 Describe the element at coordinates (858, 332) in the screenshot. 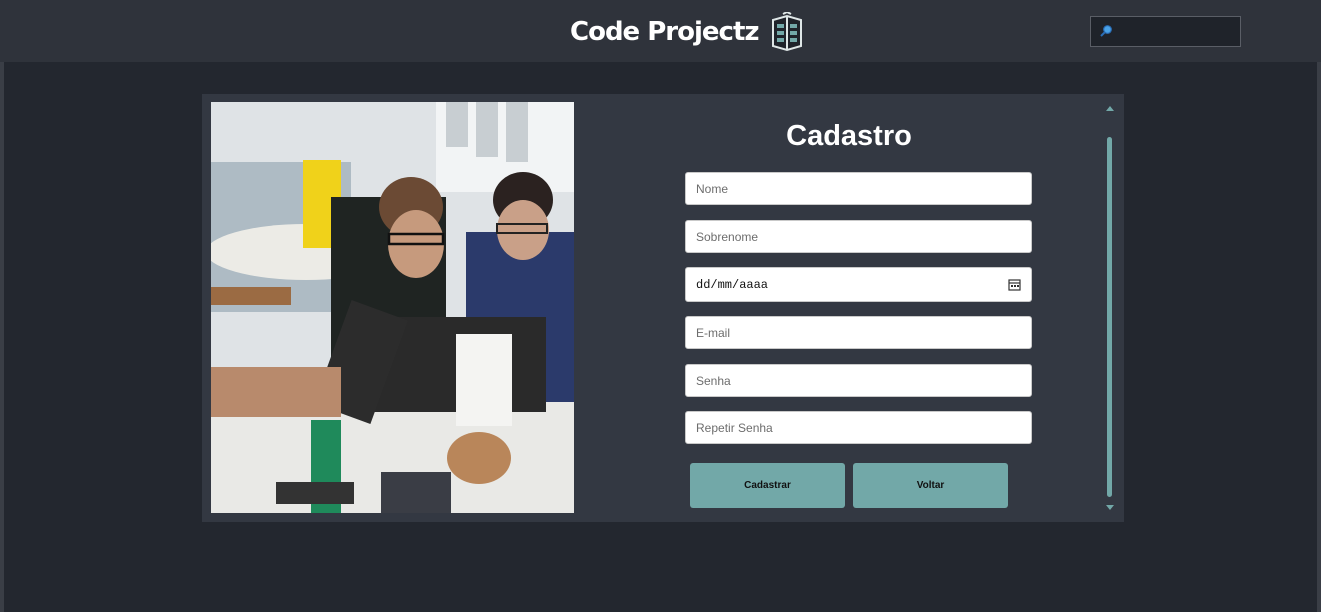

I see `email-field` at that location.